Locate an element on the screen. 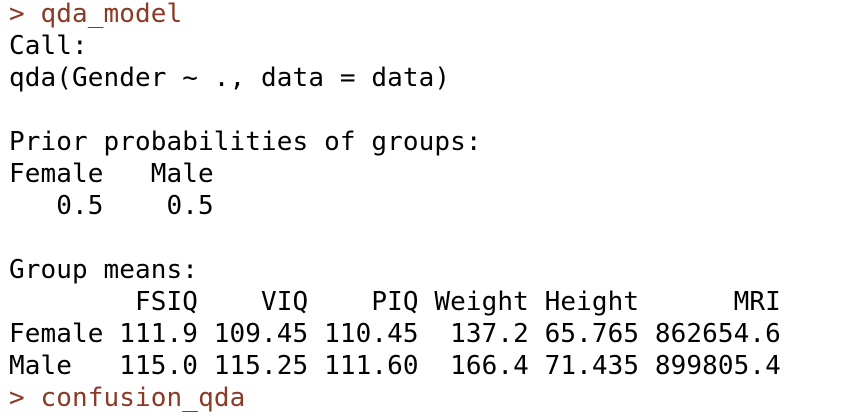  output-group-means-heading: Group means: is located at coordinates (104, 270).